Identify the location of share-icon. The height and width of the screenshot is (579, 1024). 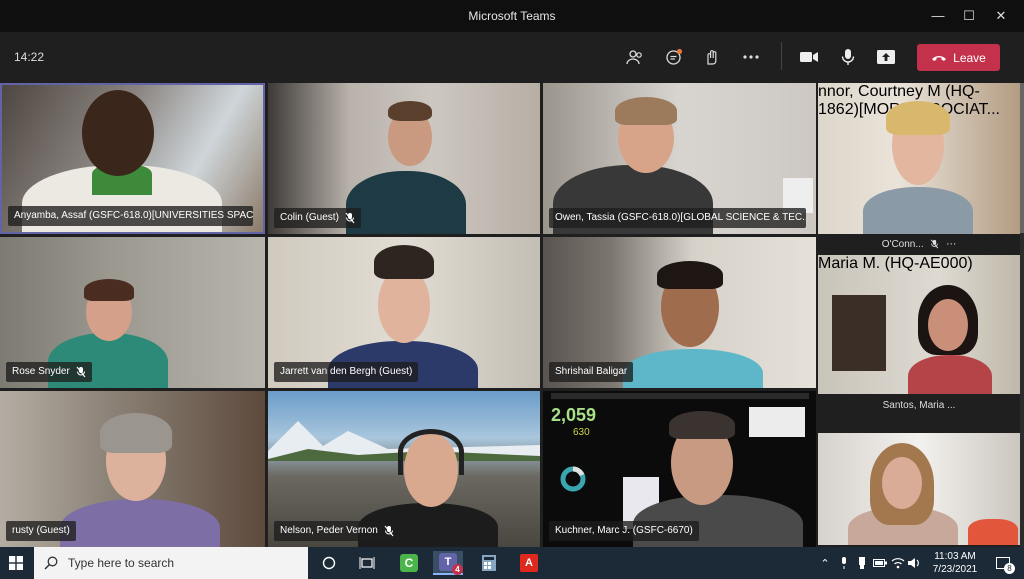
(886, 57).